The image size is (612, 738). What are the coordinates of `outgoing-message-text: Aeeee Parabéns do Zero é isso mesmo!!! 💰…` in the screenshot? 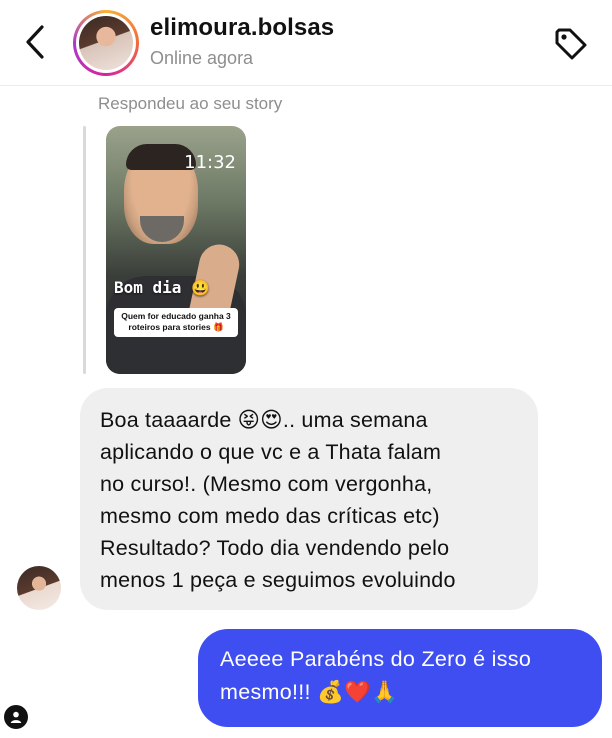 It's located at (376, 675).